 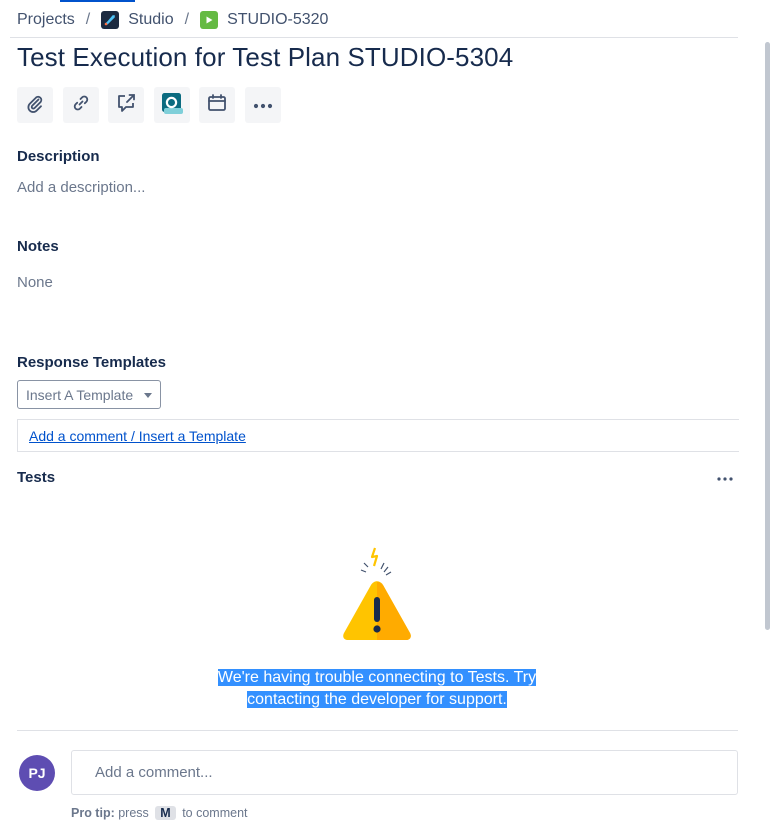 I want to click on breadcrumb-issue: STUDIO-5320, so click(x=264, y=20).